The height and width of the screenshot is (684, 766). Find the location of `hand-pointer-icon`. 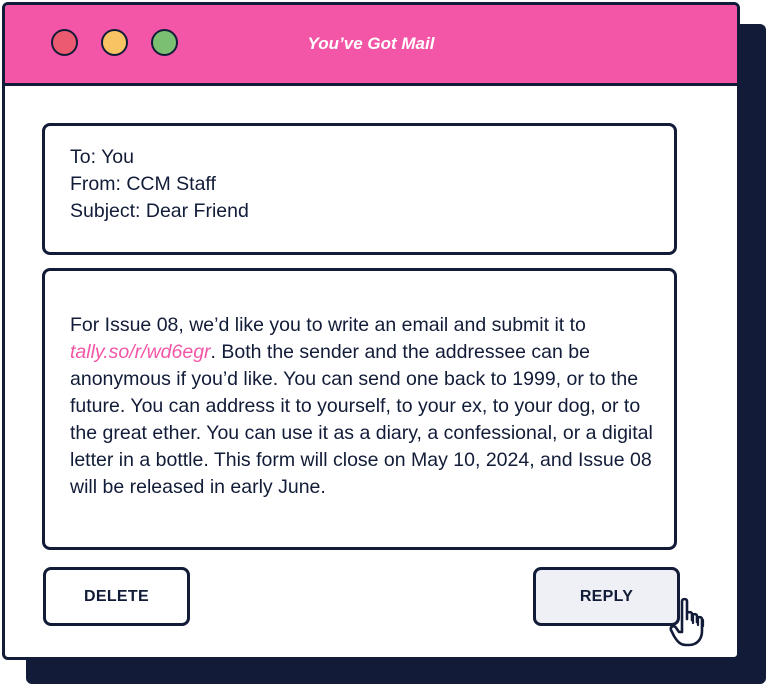

hand-pointer-icon is located at coordinates (687, 622).